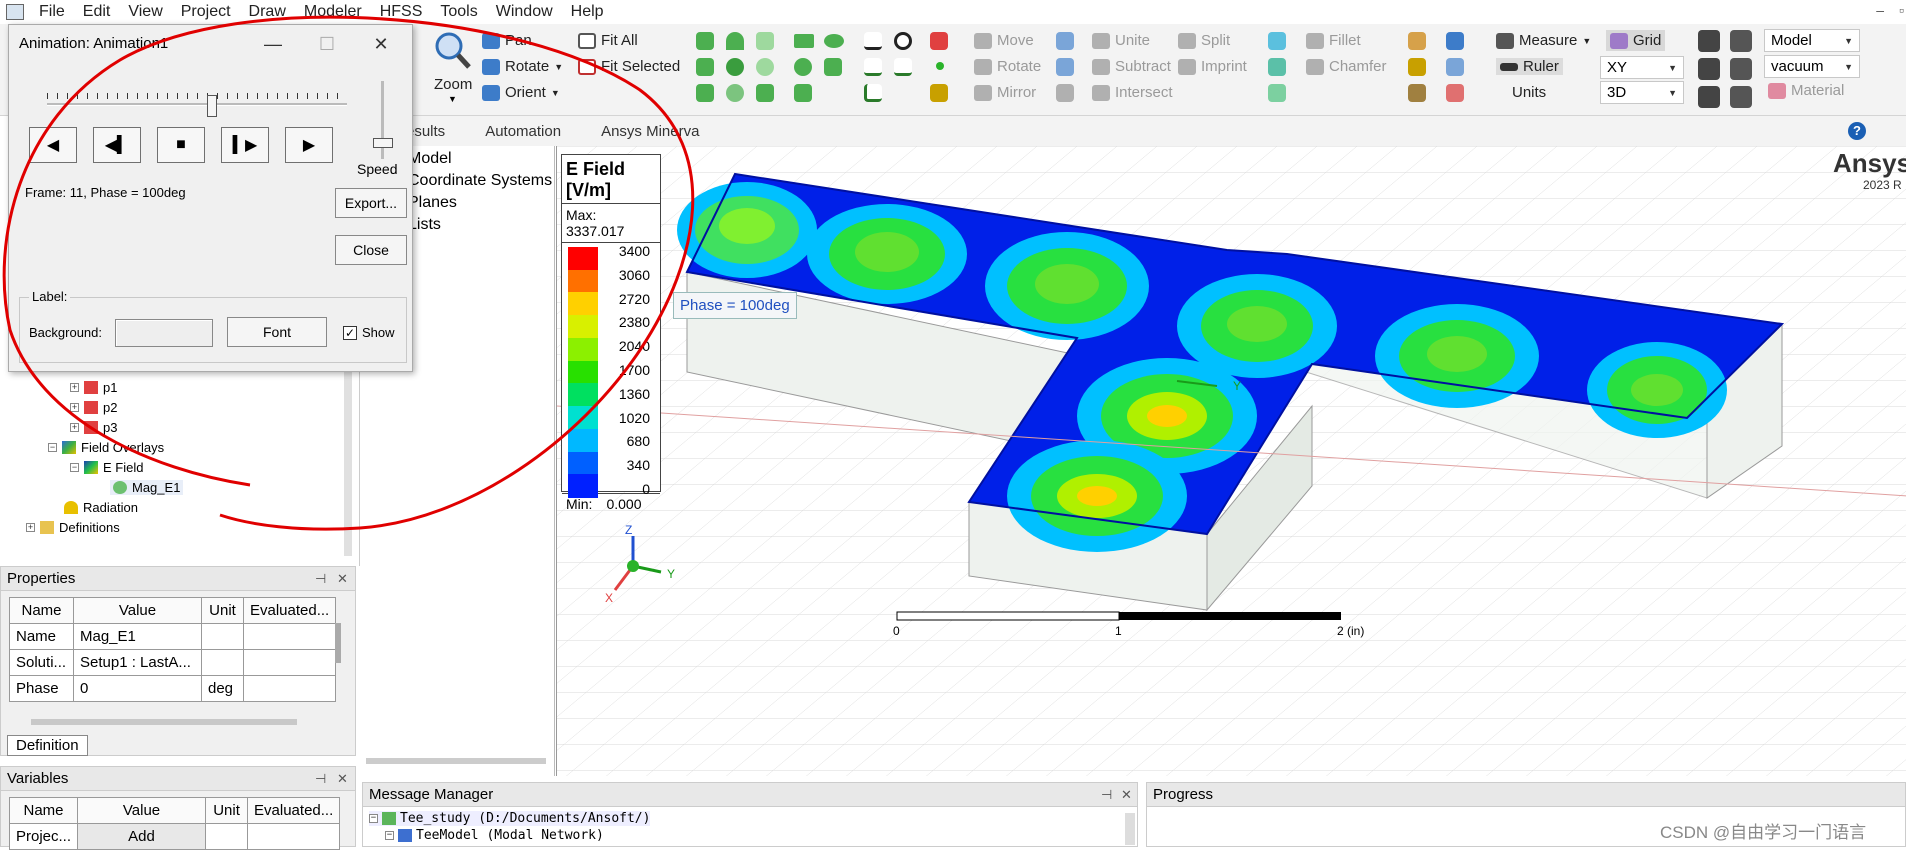 Image resolution: width=1906 pixels, height=850 pixels. Describe the element at coordinates (940, 66) in the screenshot. I see `point-icon` at that location.